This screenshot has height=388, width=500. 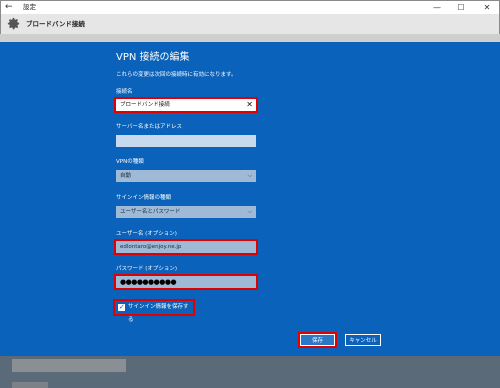 I want to click on cancel-button: キャンセル, so click(x=363, y=340).